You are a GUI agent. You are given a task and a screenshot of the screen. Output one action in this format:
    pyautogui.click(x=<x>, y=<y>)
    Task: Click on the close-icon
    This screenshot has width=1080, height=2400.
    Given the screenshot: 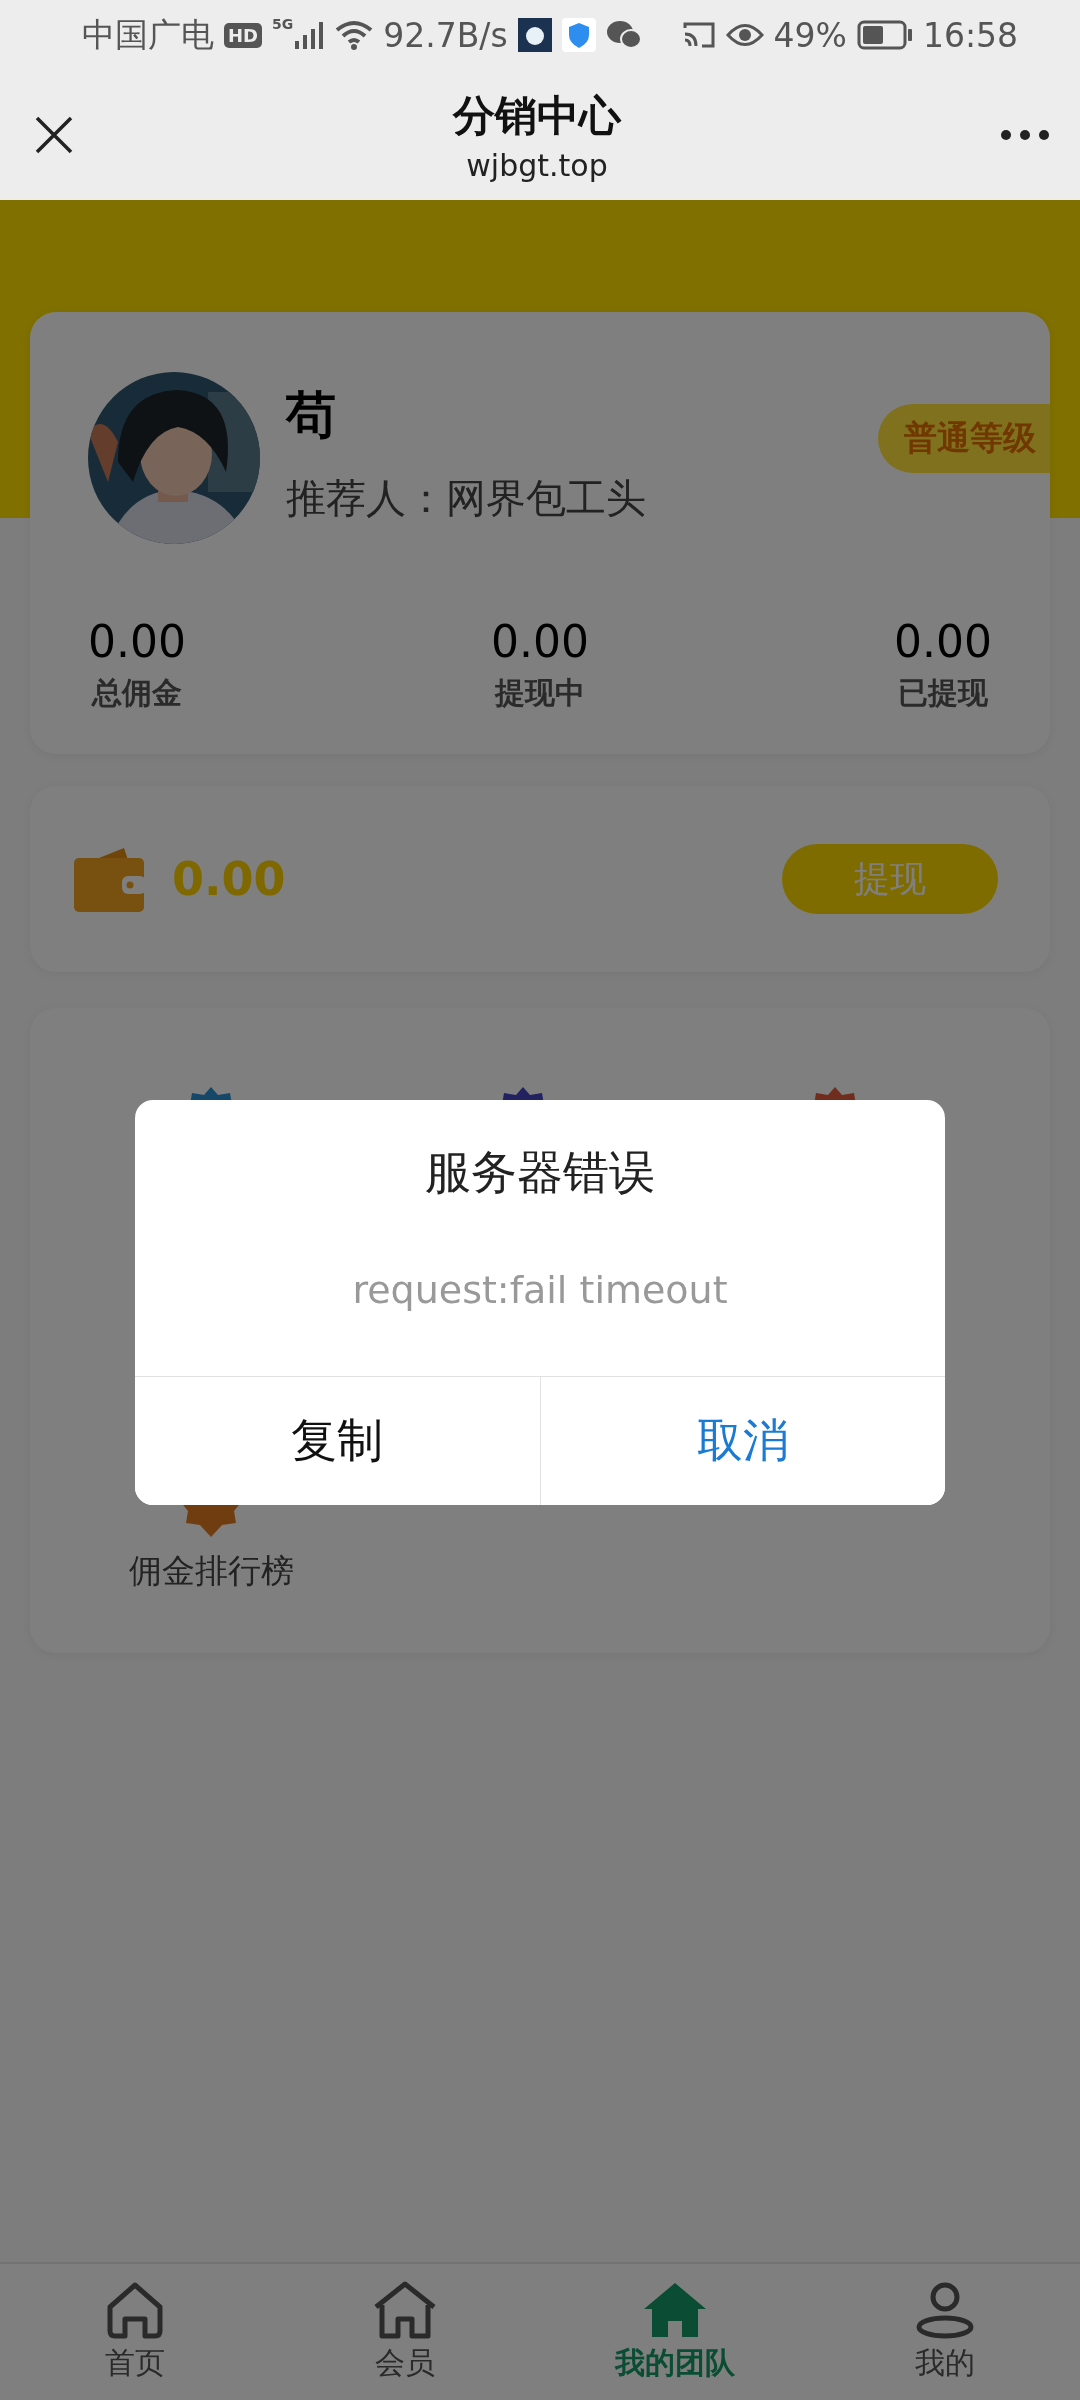 What is the action you would take?
    pyautogui.click(x=54, y=135)
    